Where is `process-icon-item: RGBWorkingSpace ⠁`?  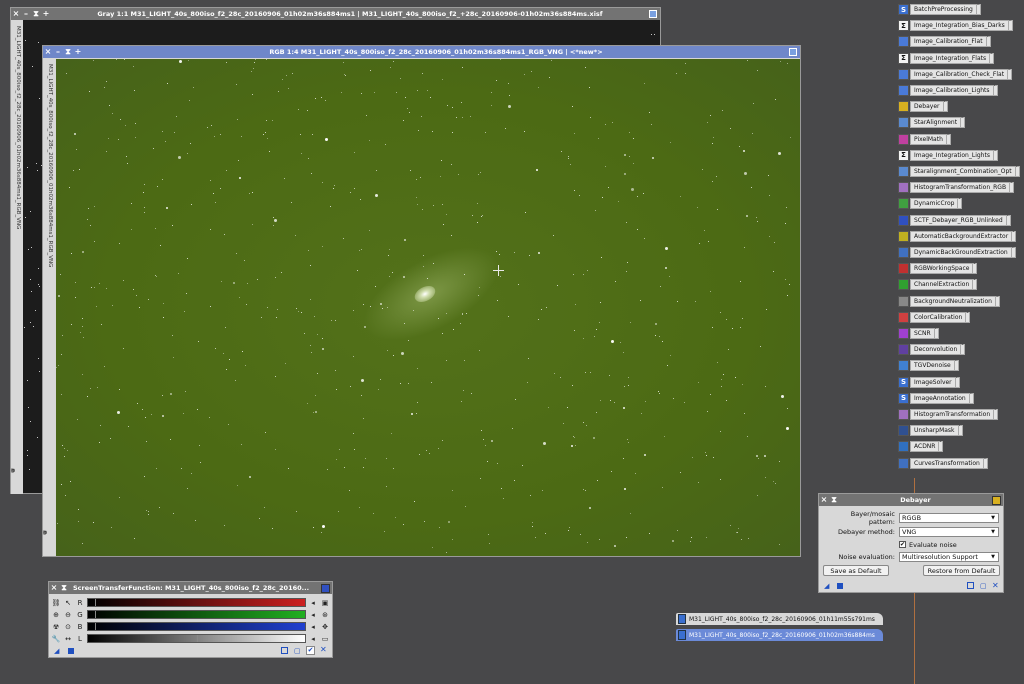
process-icon-item: RGBWorkingSpace ⠁ is located at coordinates (938, 268).